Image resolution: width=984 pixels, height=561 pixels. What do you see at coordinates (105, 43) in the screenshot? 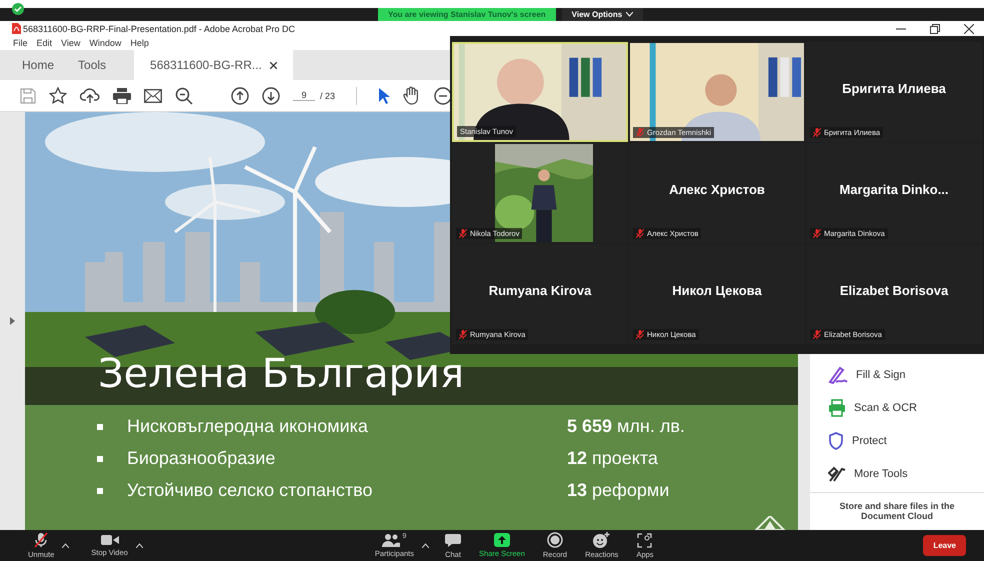
I see `menu-item: Window` at bounding box center [105, 43].